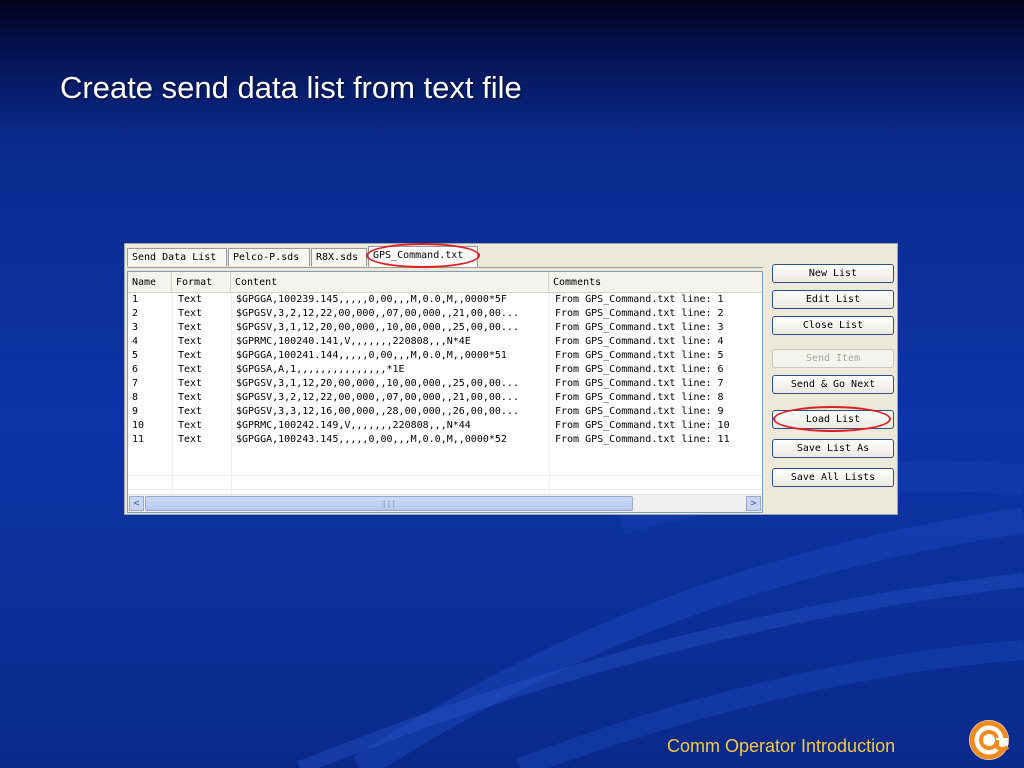 Image resolution: width=1024 pixels, height=768 pixels. What do you see at coordinates (639, 369) in the screenshot?
I see `cell-comments: From GPS_Command.txt line: 6` at bounding box center [639, 369].